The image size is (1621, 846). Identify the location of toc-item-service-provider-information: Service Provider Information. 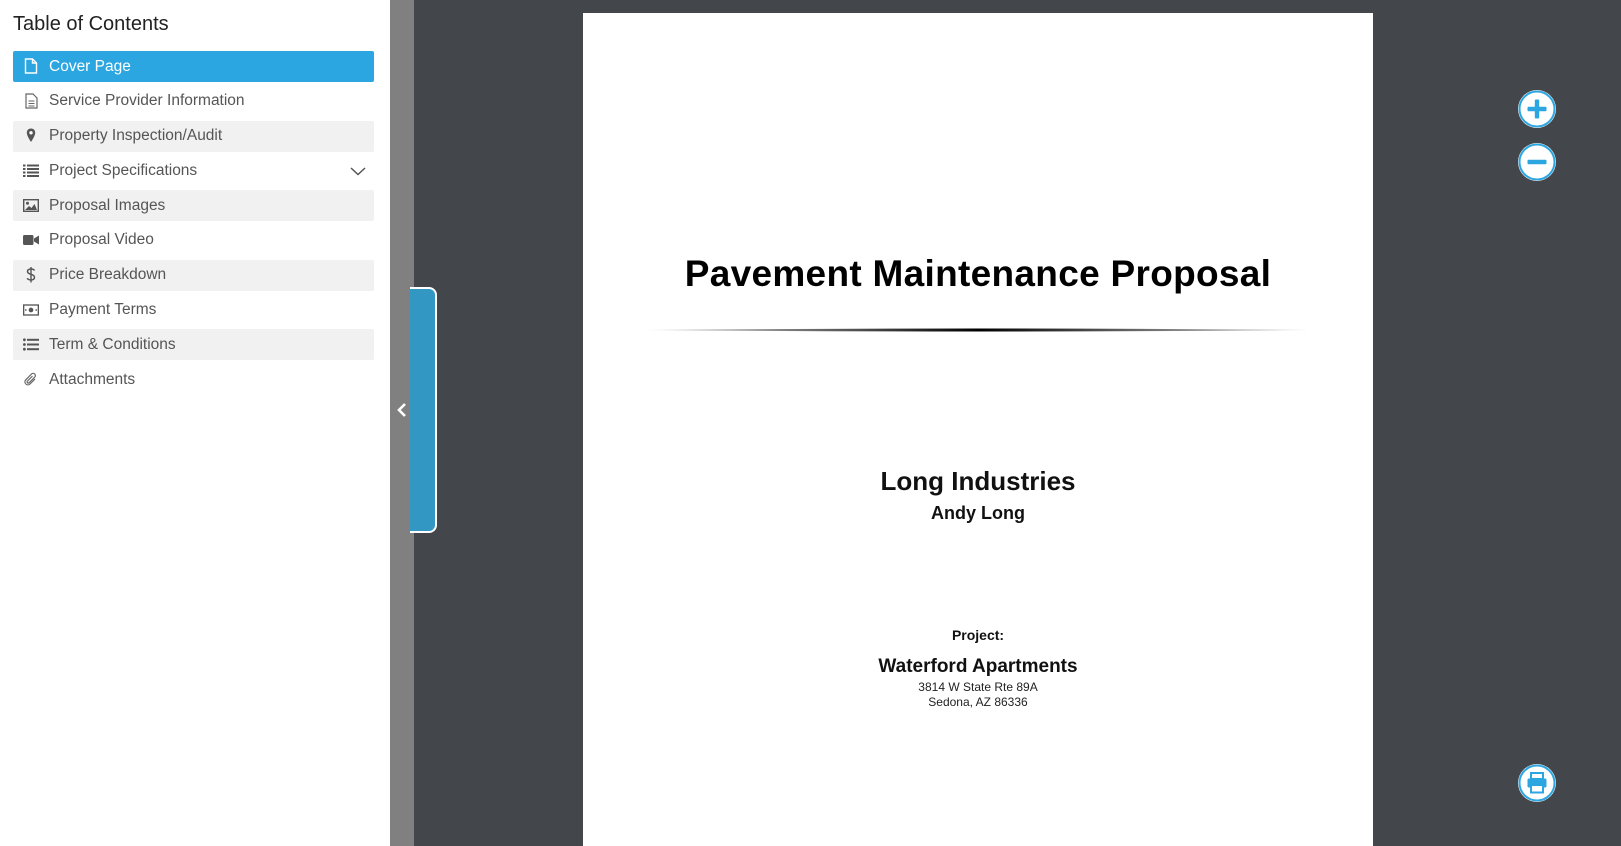
(193, 101).